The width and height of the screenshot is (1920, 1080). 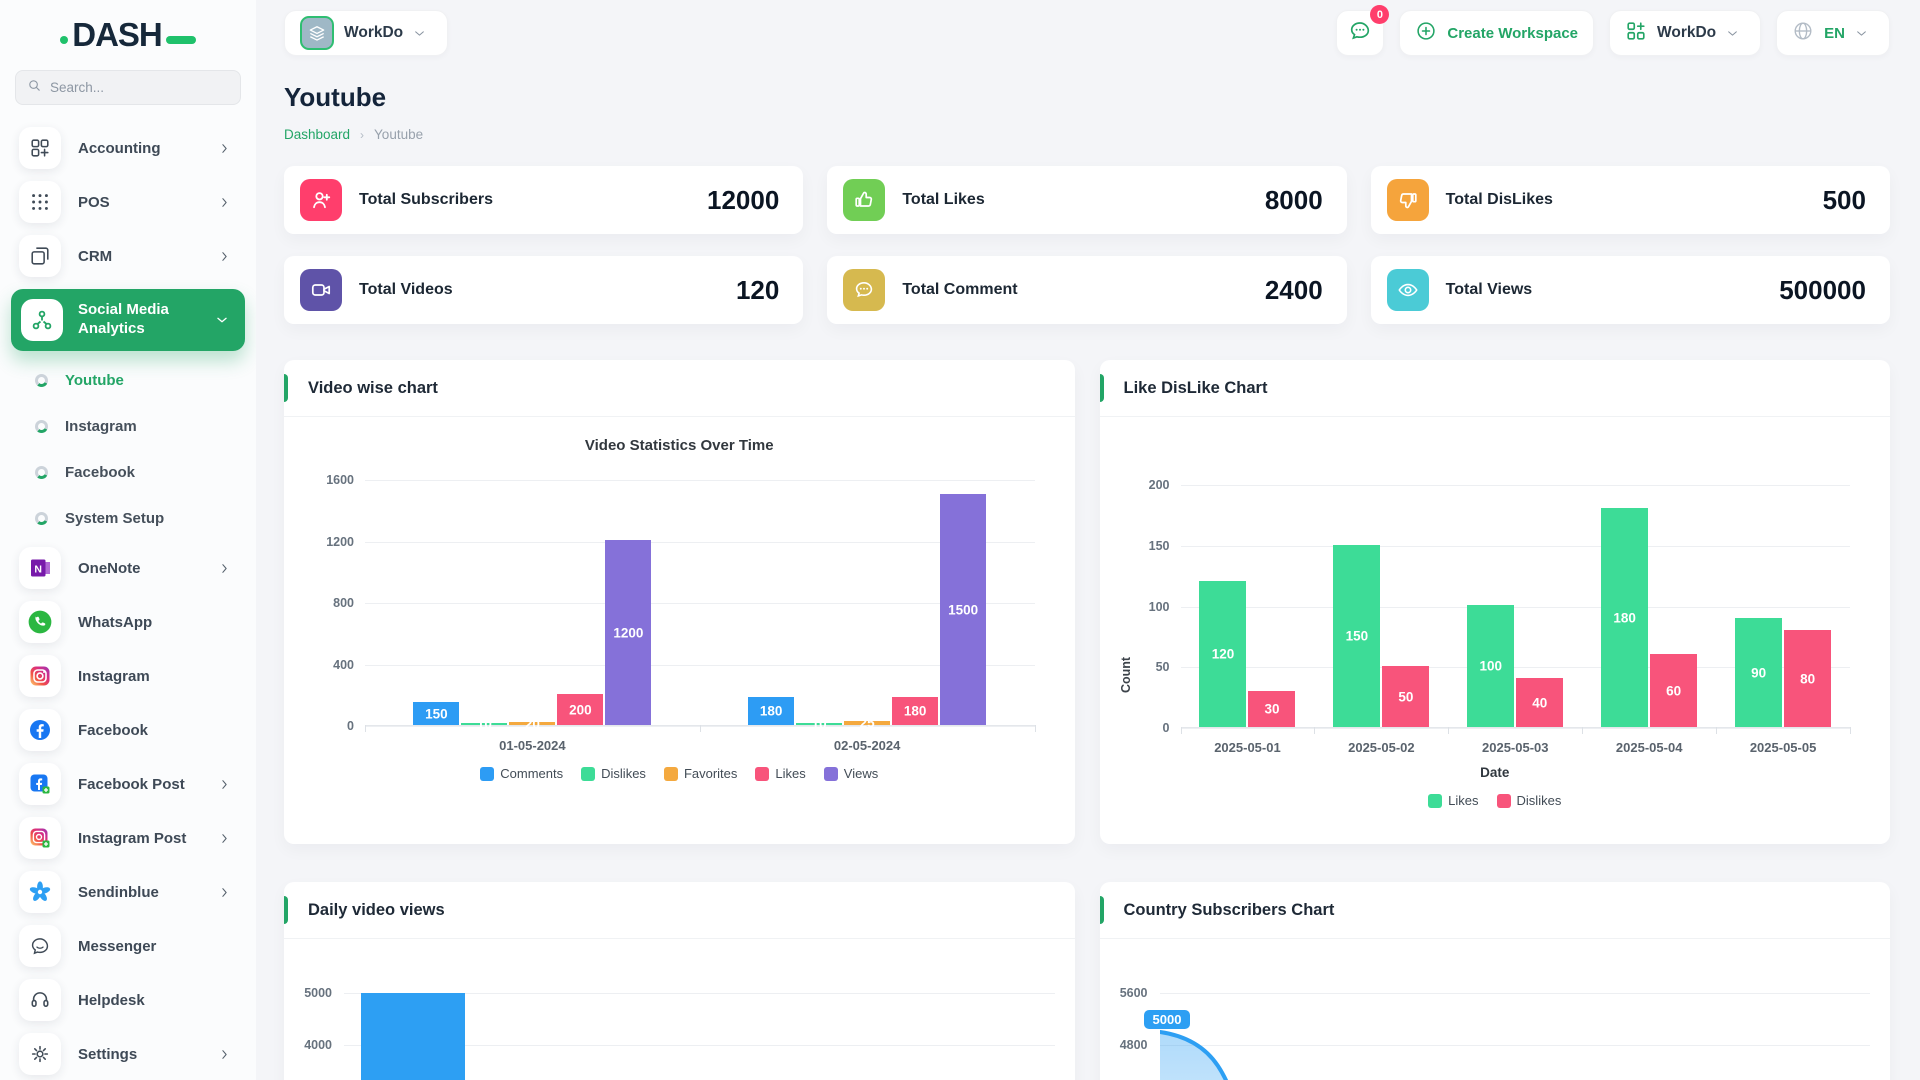 What do you see at coordinates (1497, 33) in the screenshot?
I see `create-workspace-button: Create Workspace` at bounding box center [1497, 33].